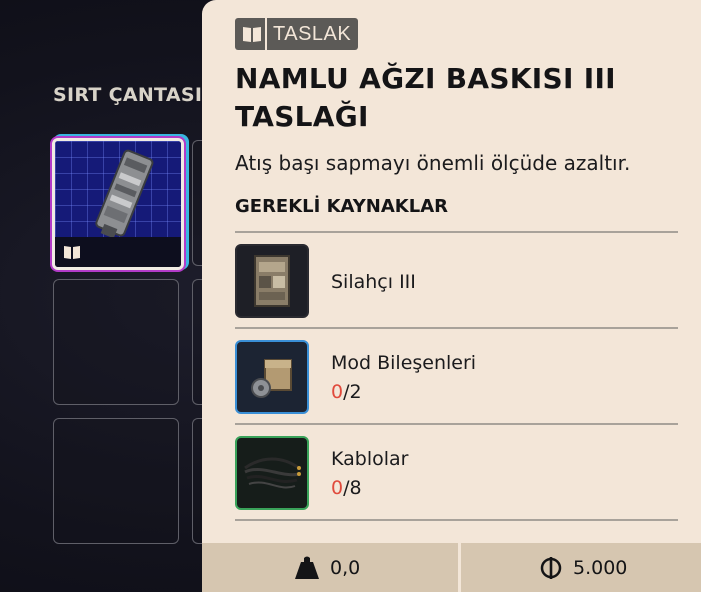 The width and height of the screenshot is (701, 592). Describe the element at coordinates (404, 363) in the screenshot. I see `requirement-name: Mod Bileşenleri` at that location.